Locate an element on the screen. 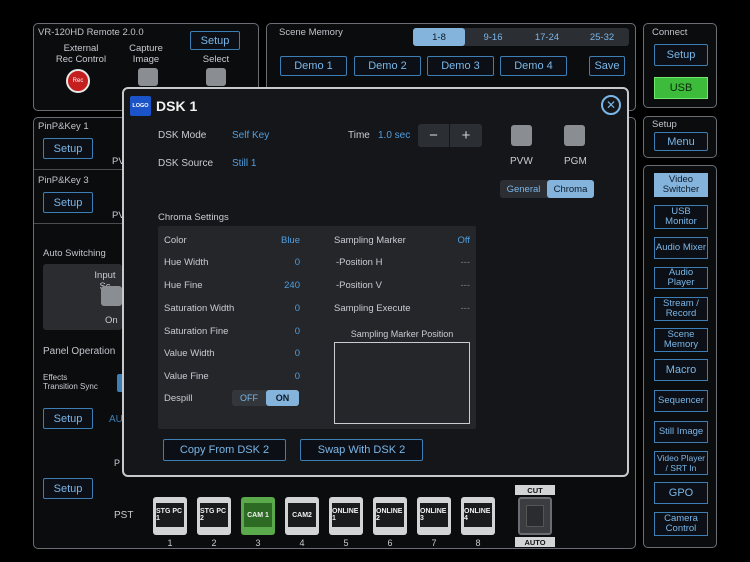  connect-panel: Connect Setup USB is located at coordinates (680, 65).